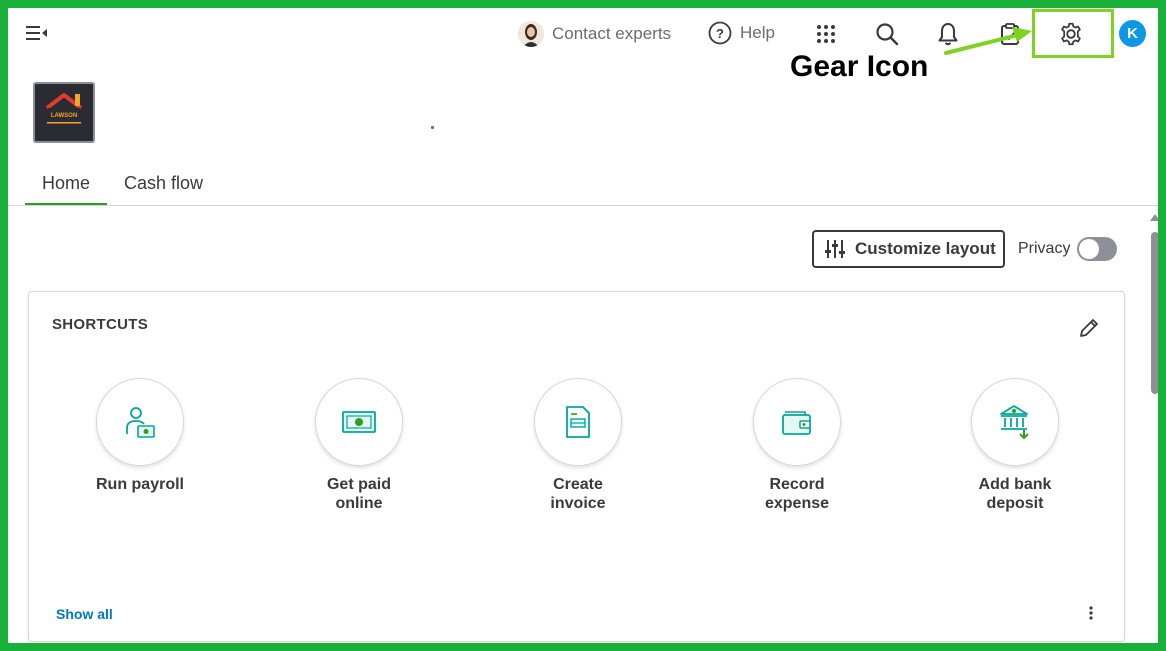 This screenshot has height=651, width=1166. I want to click on page-tabs: Home Cash flow, so click(122, 183).